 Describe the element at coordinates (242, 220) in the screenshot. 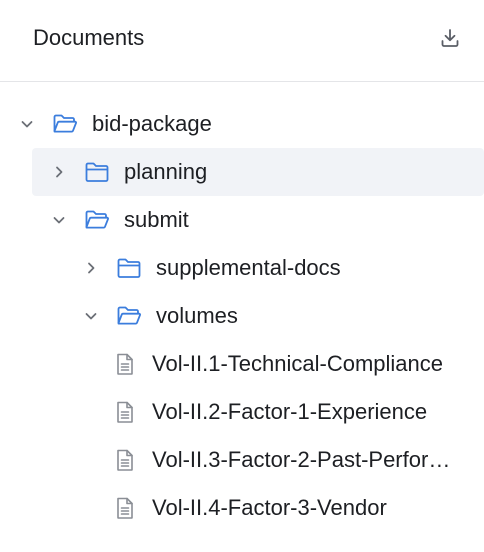

I see `tree-folder-submit: submit` at that location.